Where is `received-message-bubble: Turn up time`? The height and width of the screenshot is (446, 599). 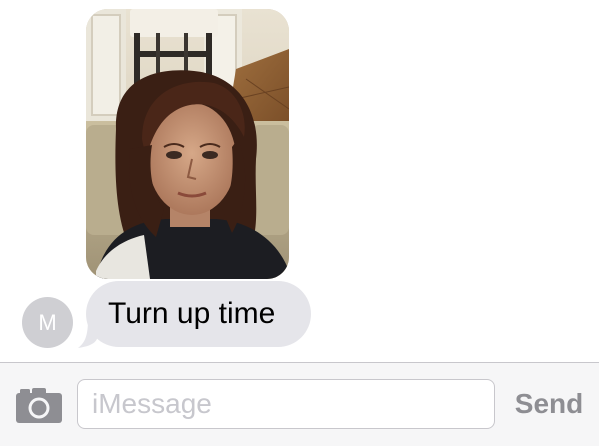
received-message-bubble: Turn up time is located at coordinates (198, 314).